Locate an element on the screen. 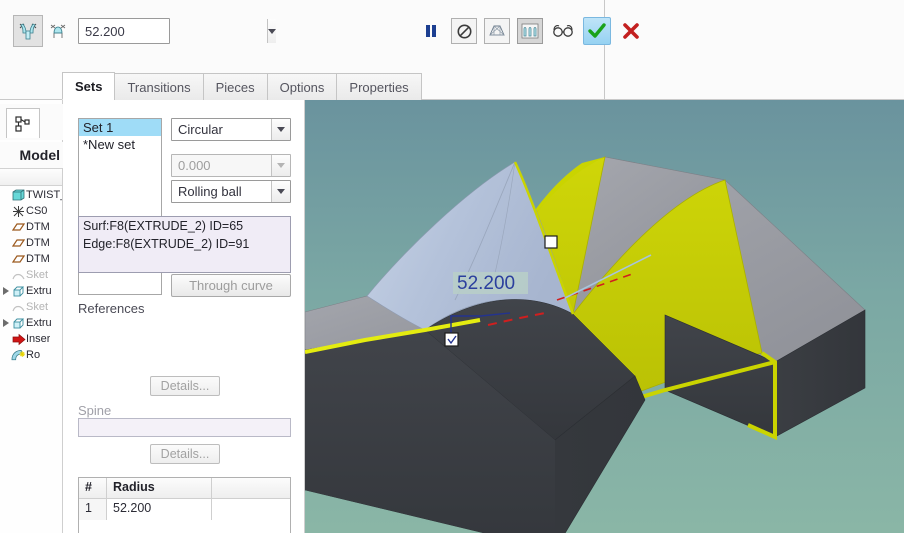 This screenshot has width=904, height=533. tab-pieces: Pieces is located at coordinates (235, 86).